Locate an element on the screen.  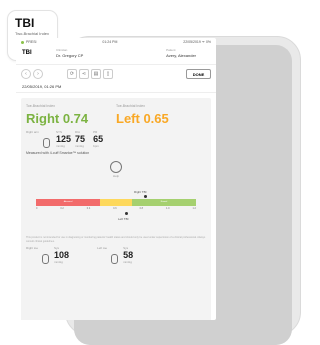
left-toe-cuff-icon is located at coordinates (115, 259).